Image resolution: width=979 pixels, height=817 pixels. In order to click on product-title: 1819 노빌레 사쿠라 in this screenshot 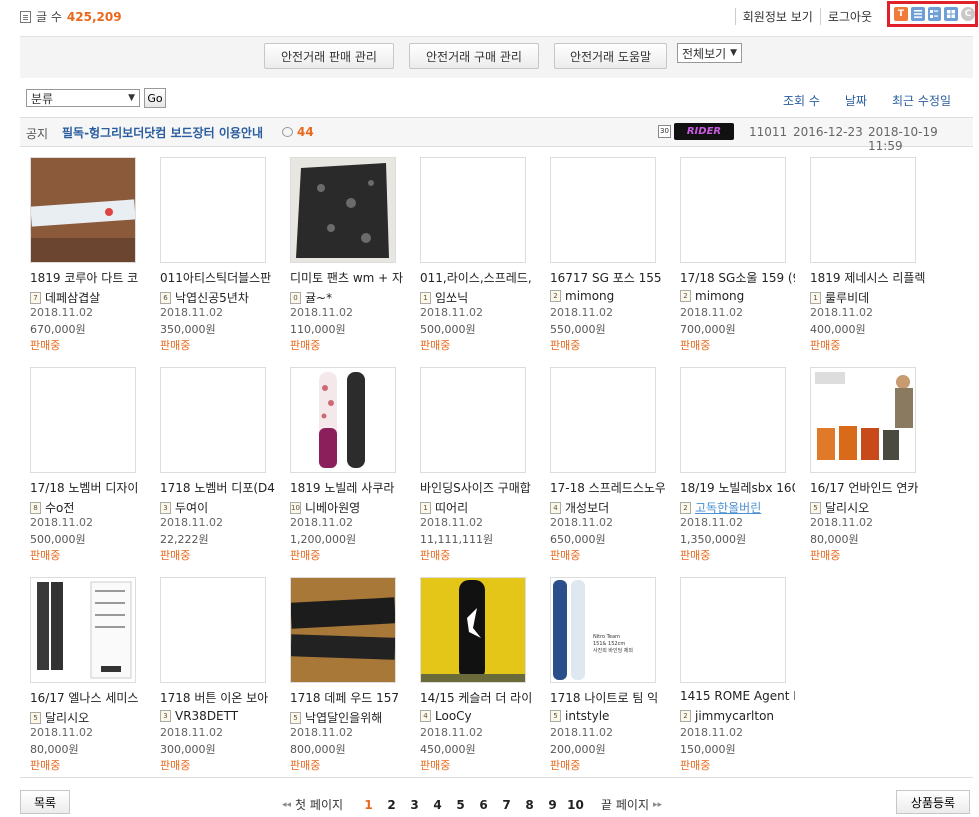, I will do `click(347, 487)`.